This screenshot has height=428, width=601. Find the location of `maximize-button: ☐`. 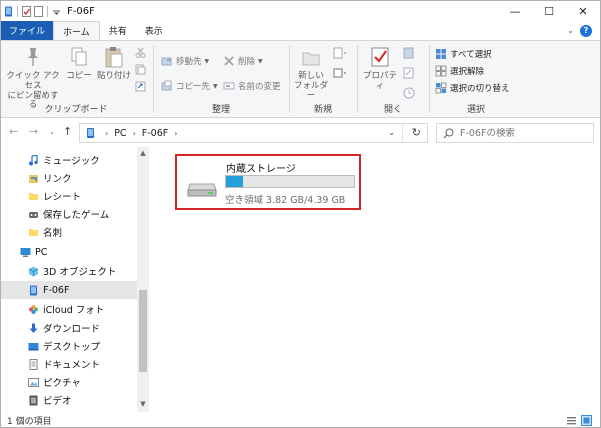

maximize-button: ☐ is located at coordinates (549, 11).